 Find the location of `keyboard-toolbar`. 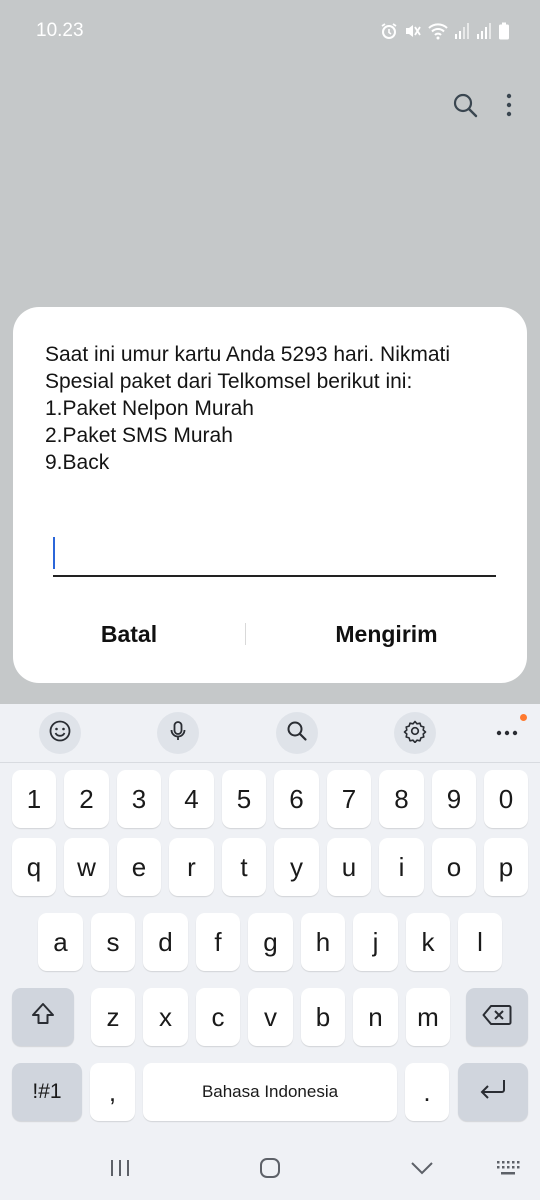

keyboard-toolbar is located at coordinates (270, 733).